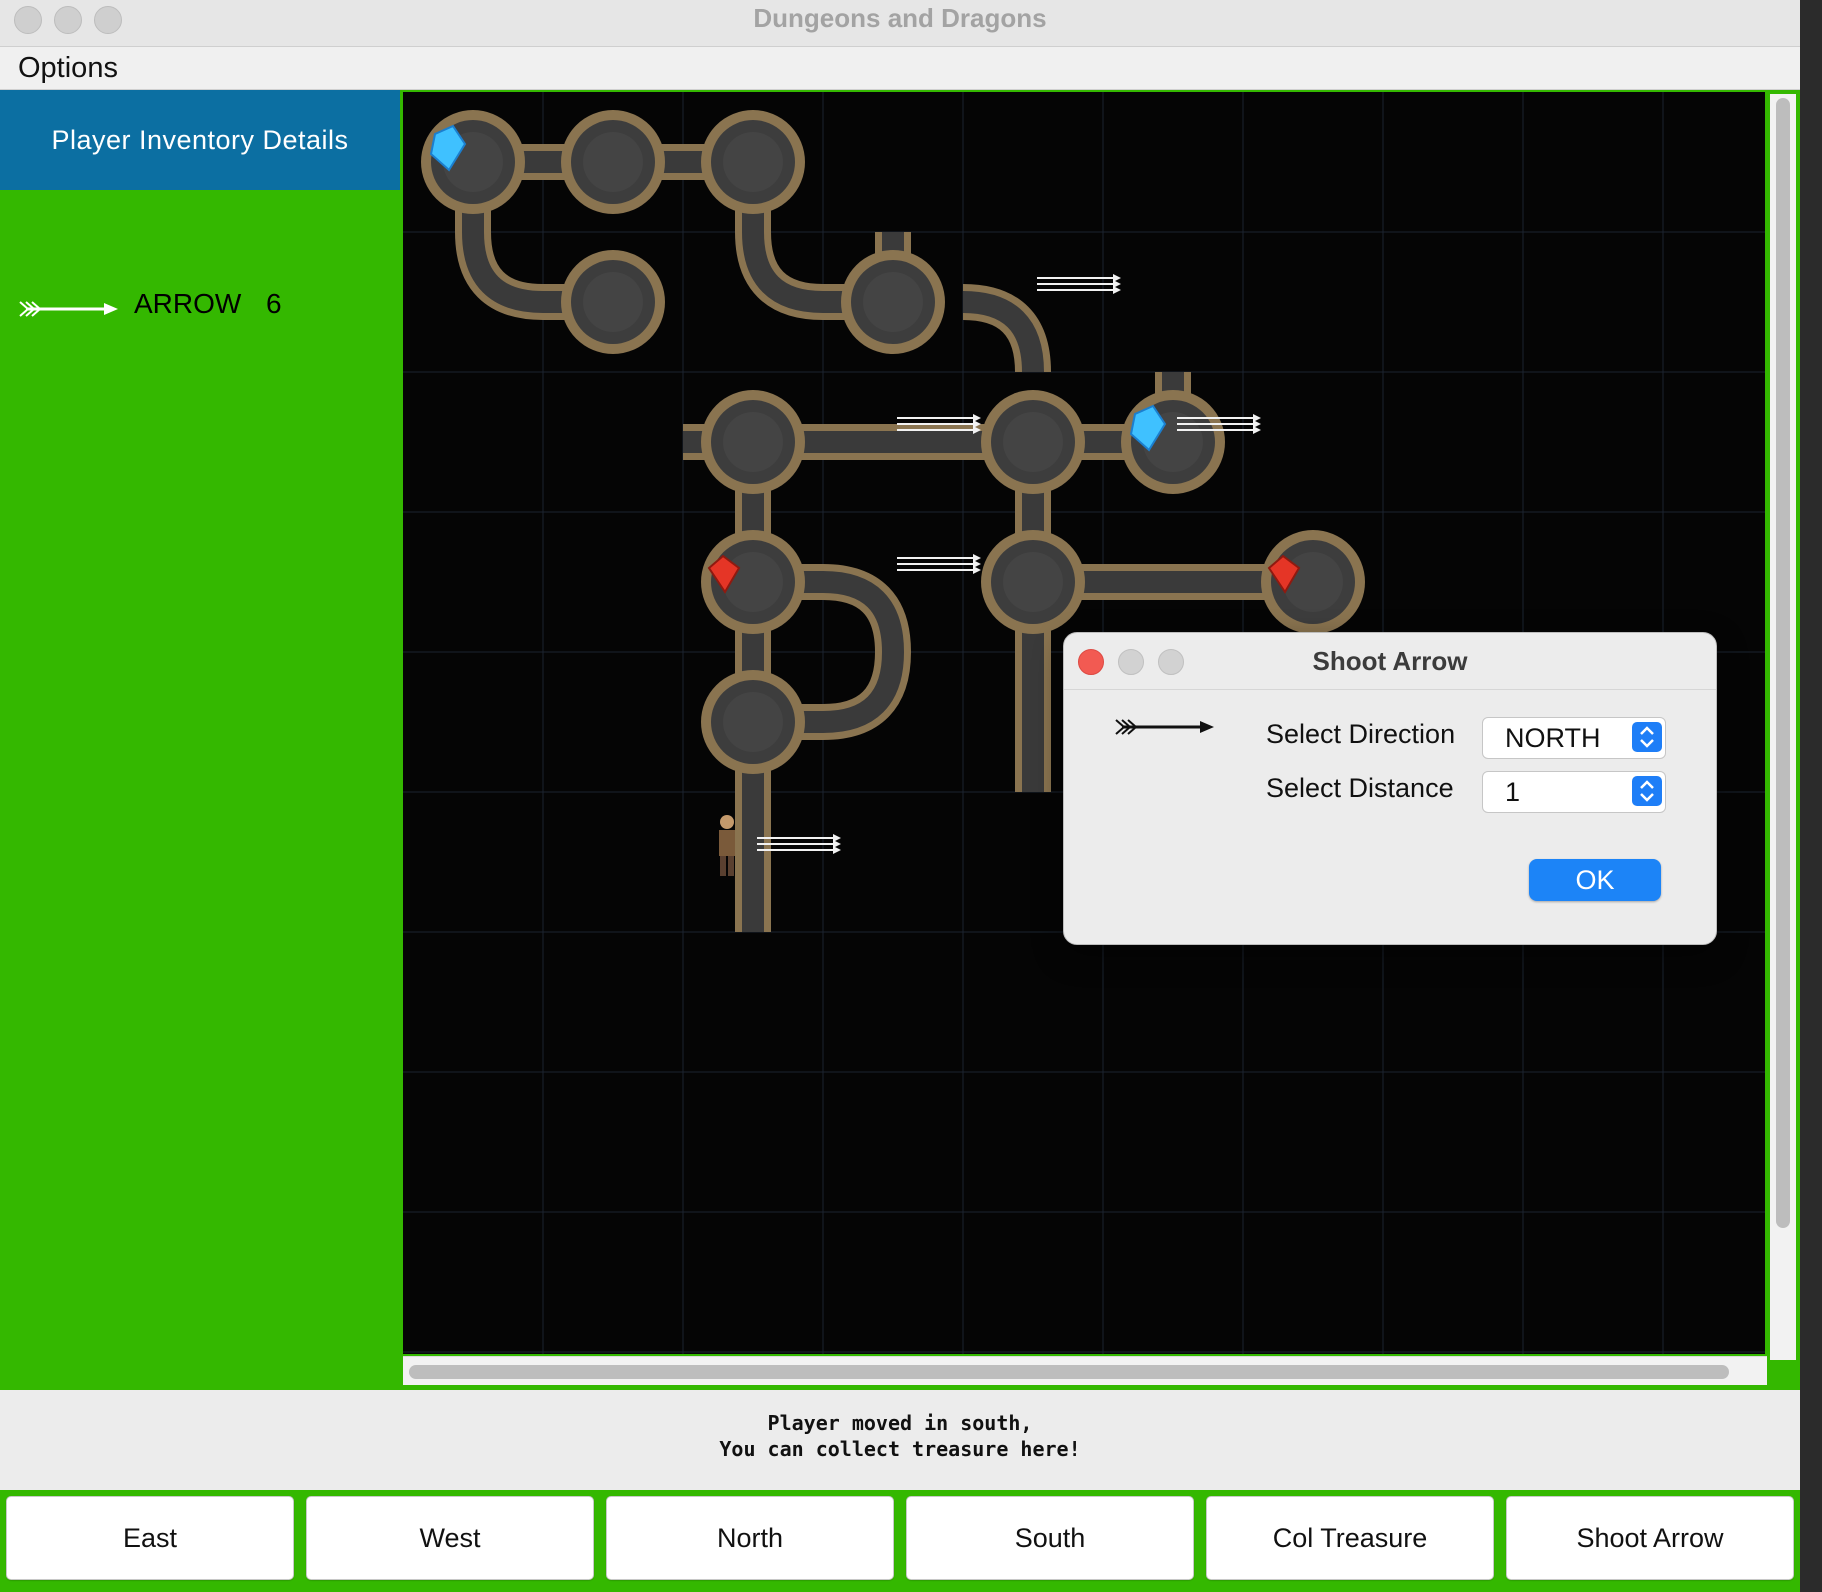 The image size is (1822, 1592). What do you see at coordinates (900, 68) in the screenshot?
I see `menu-bar: Options` at bounding box center [900, 68].